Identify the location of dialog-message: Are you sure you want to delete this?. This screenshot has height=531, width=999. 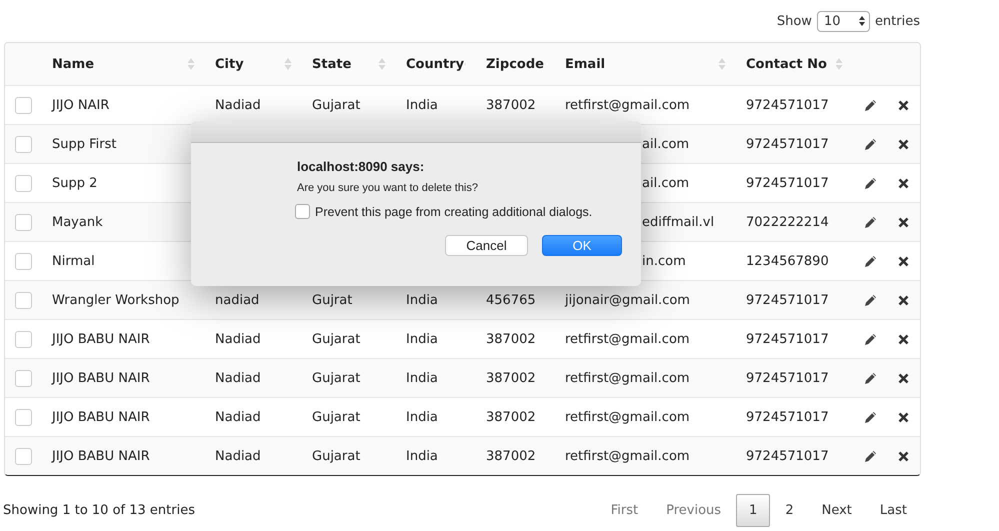
(388, 188).